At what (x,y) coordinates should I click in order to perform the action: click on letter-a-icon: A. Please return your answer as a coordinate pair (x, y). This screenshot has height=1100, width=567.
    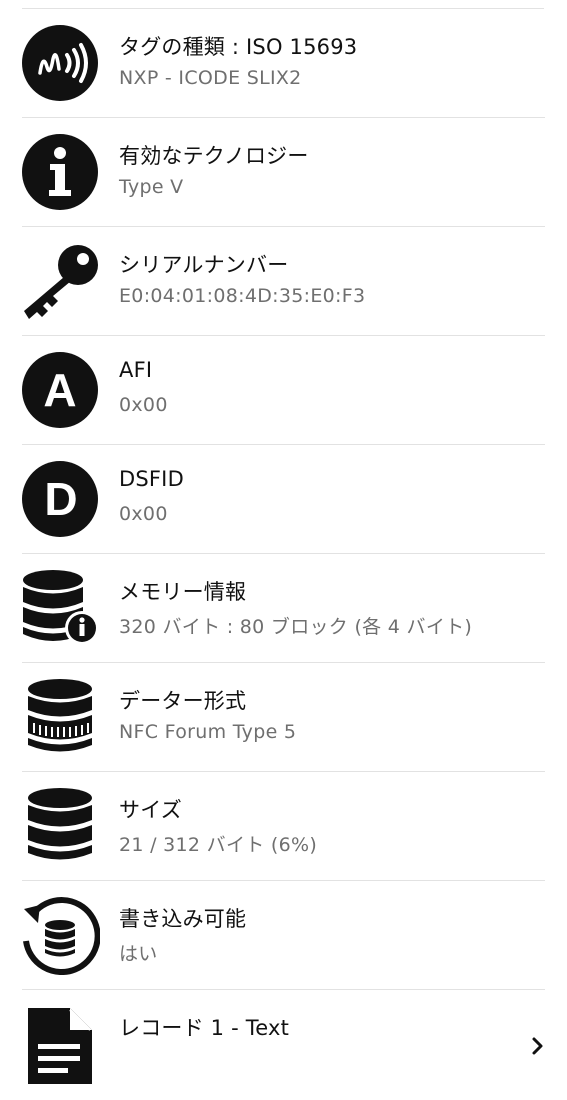
    Looking at the image, I should click on (60, 390).